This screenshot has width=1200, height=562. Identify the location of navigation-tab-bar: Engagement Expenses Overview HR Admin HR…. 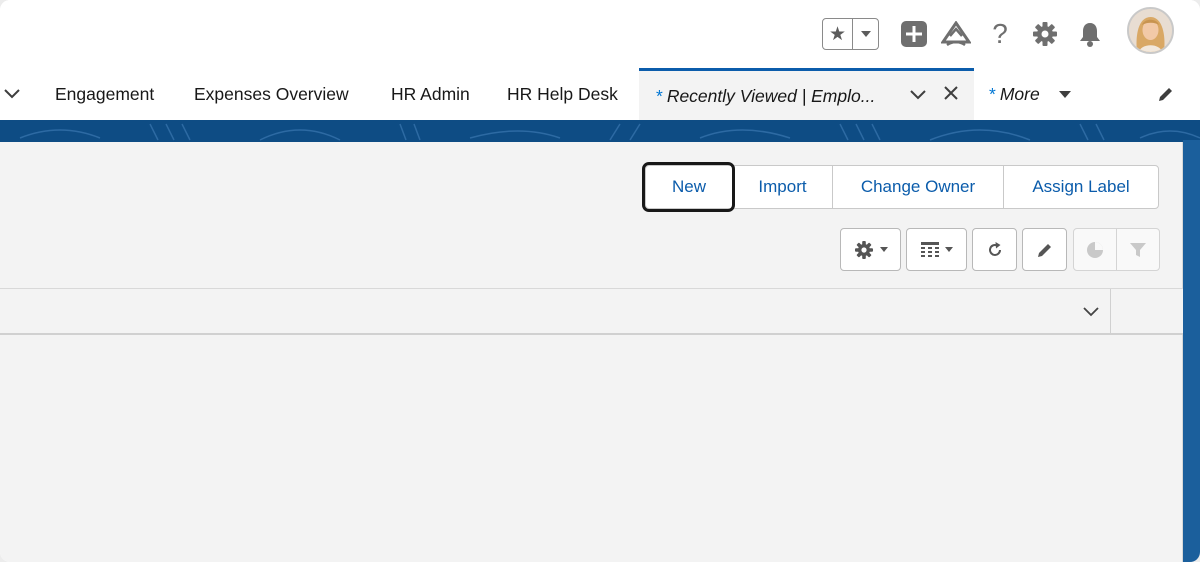
(600, 94).